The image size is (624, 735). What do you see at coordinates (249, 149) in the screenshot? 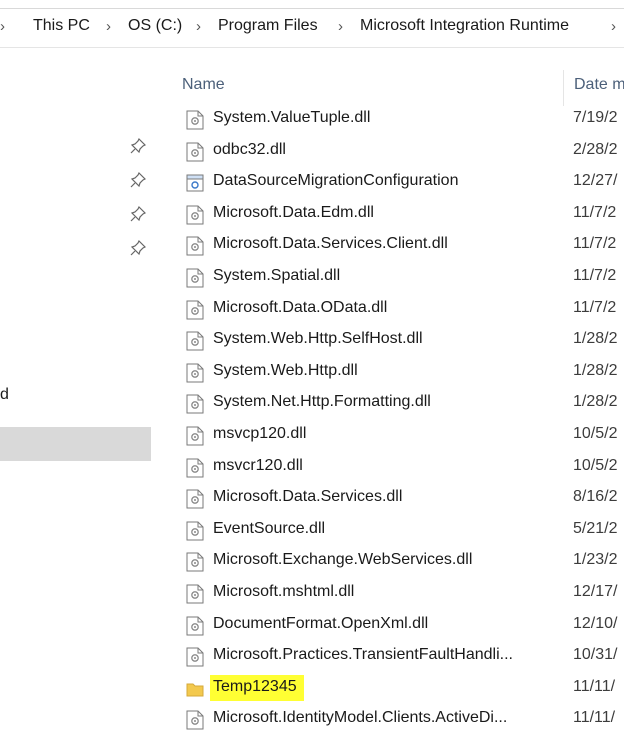
I see `file-name: odbc32.dll` at bounding box center [249, 149].